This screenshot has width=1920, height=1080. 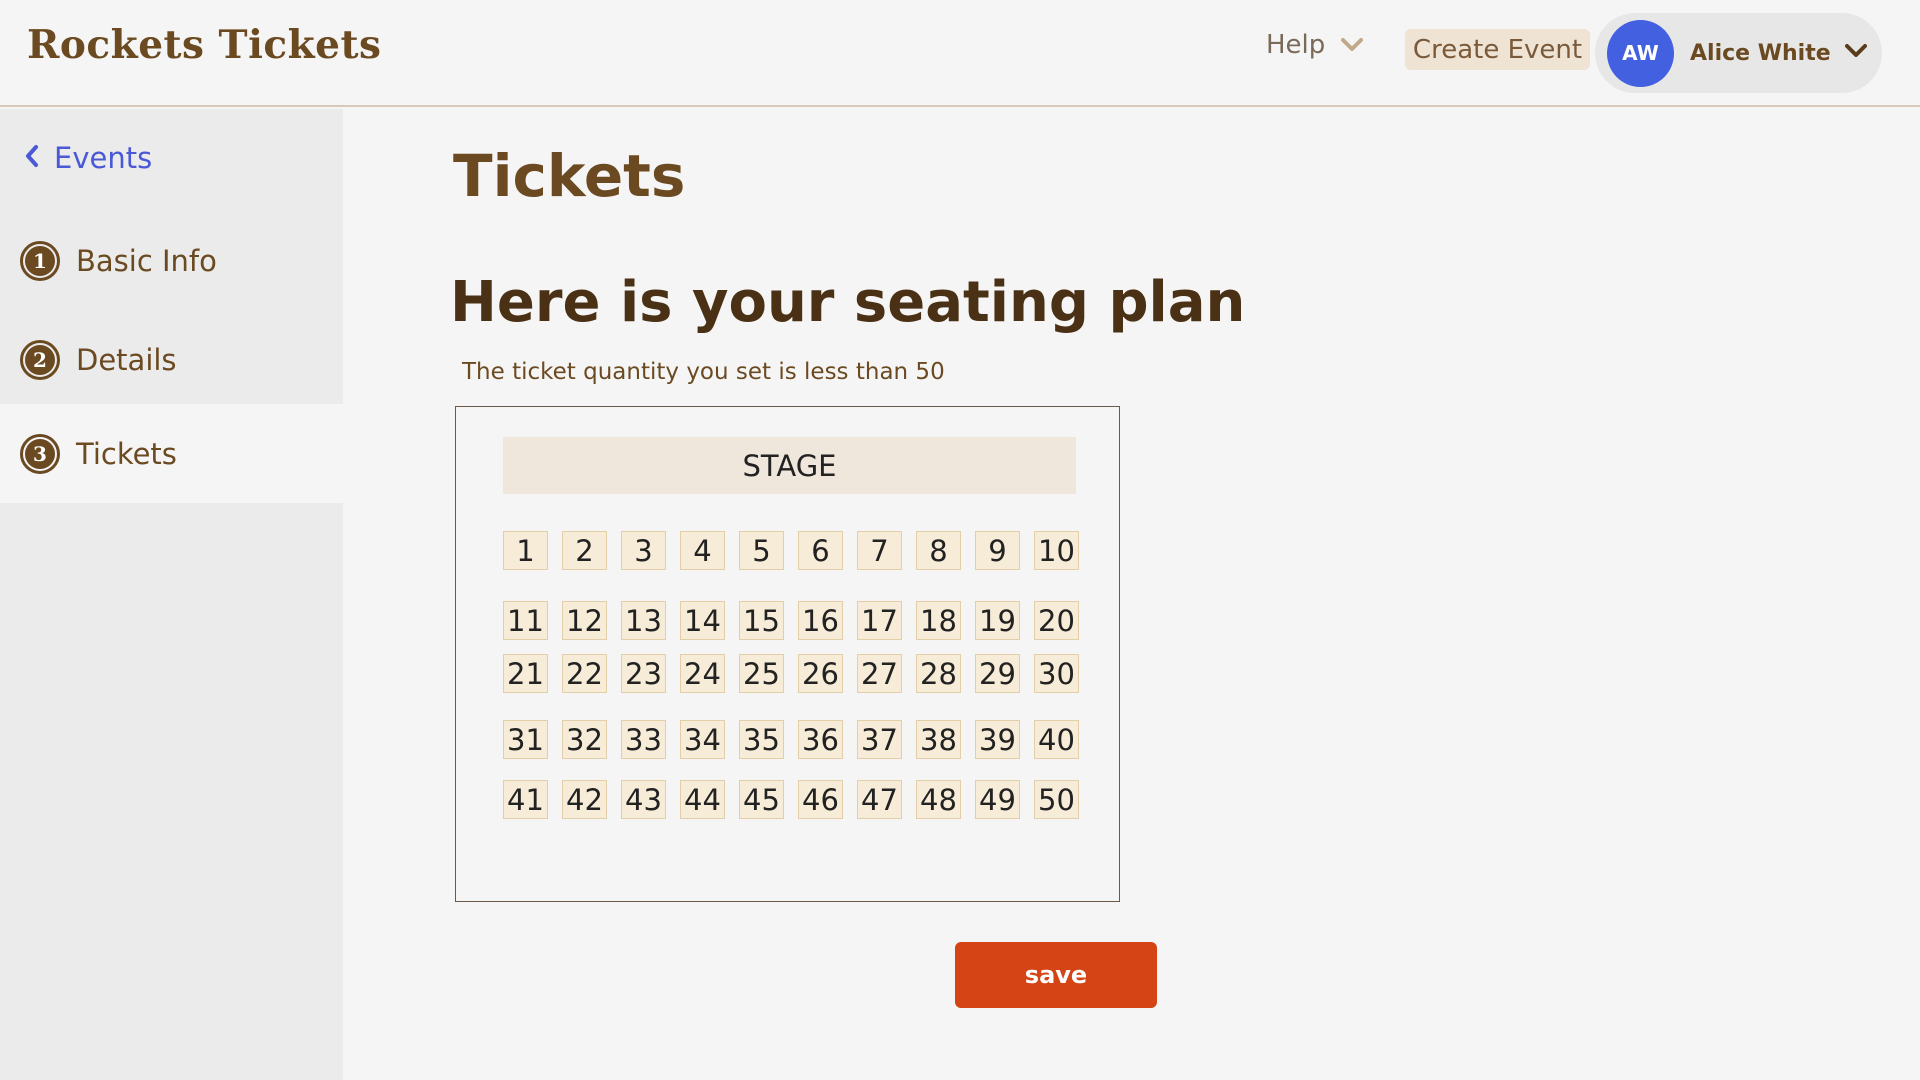 I want to click on seat: 44, so click(x=702, y=799).